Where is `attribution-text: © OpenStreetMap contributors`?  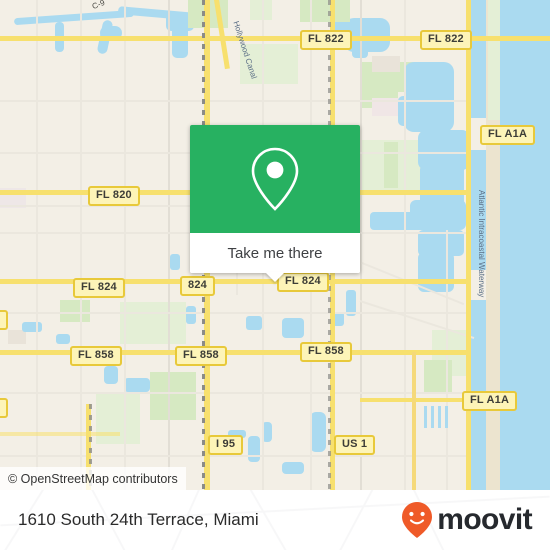
attribution-text: © OpenStreetMap contributors is located at coordinates (93, 478).